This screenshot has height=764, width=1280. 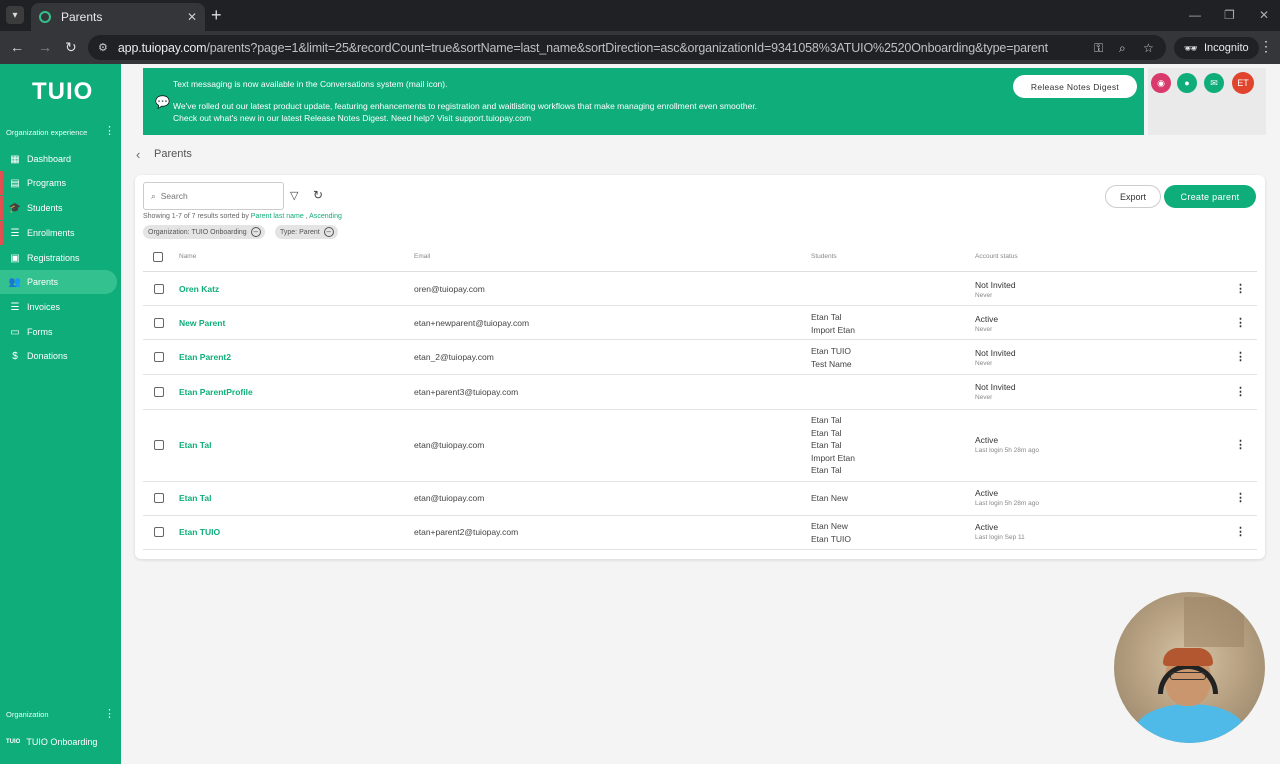 What do you see at coordinates (103, 47) in the screenshot?
I see `site-settings-icon: ⚙` at bounding box center [103, 47].